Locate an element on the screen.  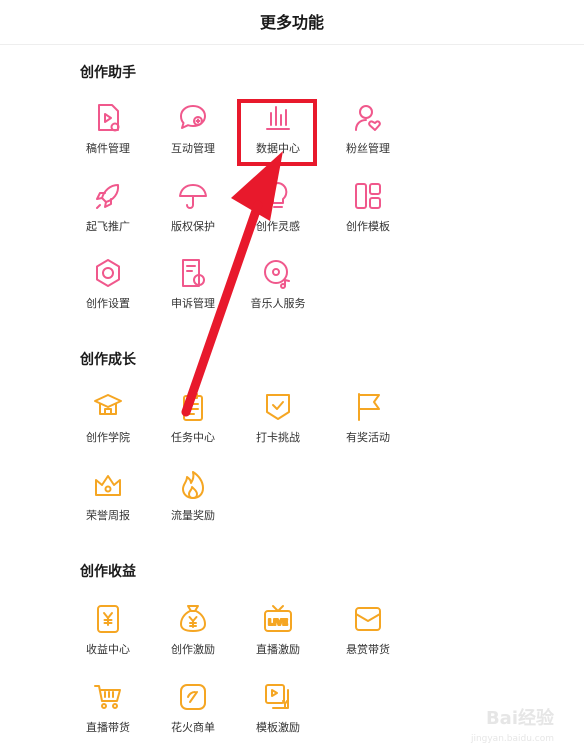
watermark-logo: Bai经验 is located at coordinates (519, 718).